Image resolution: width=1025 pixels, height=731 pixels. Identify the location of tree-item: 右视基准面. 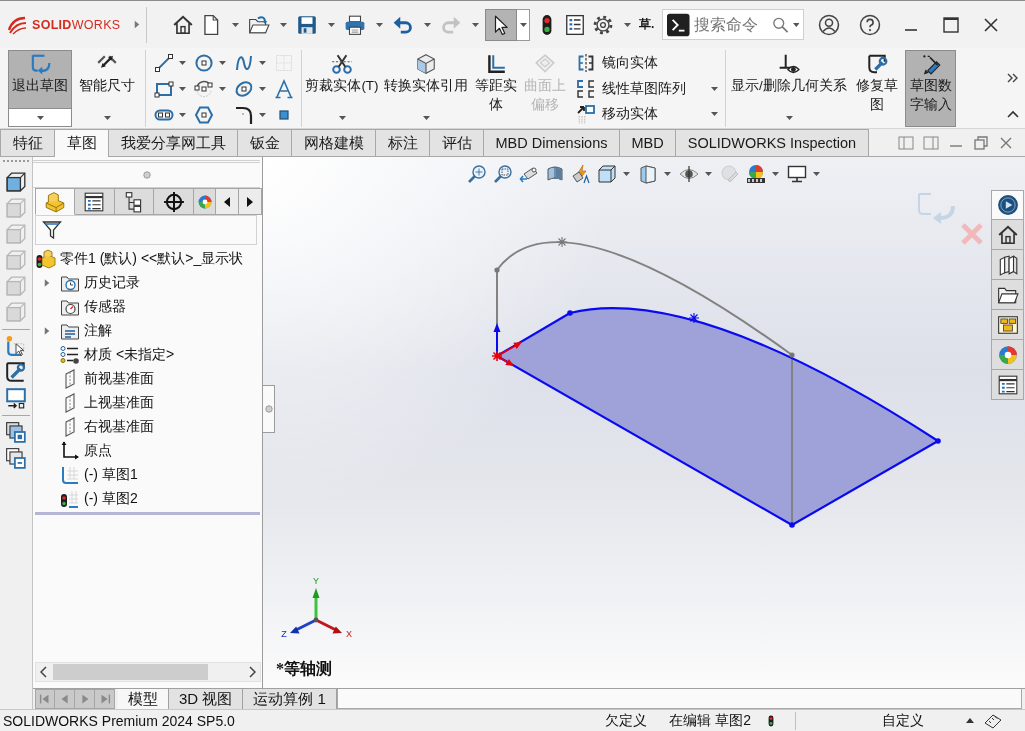
(93, 427).